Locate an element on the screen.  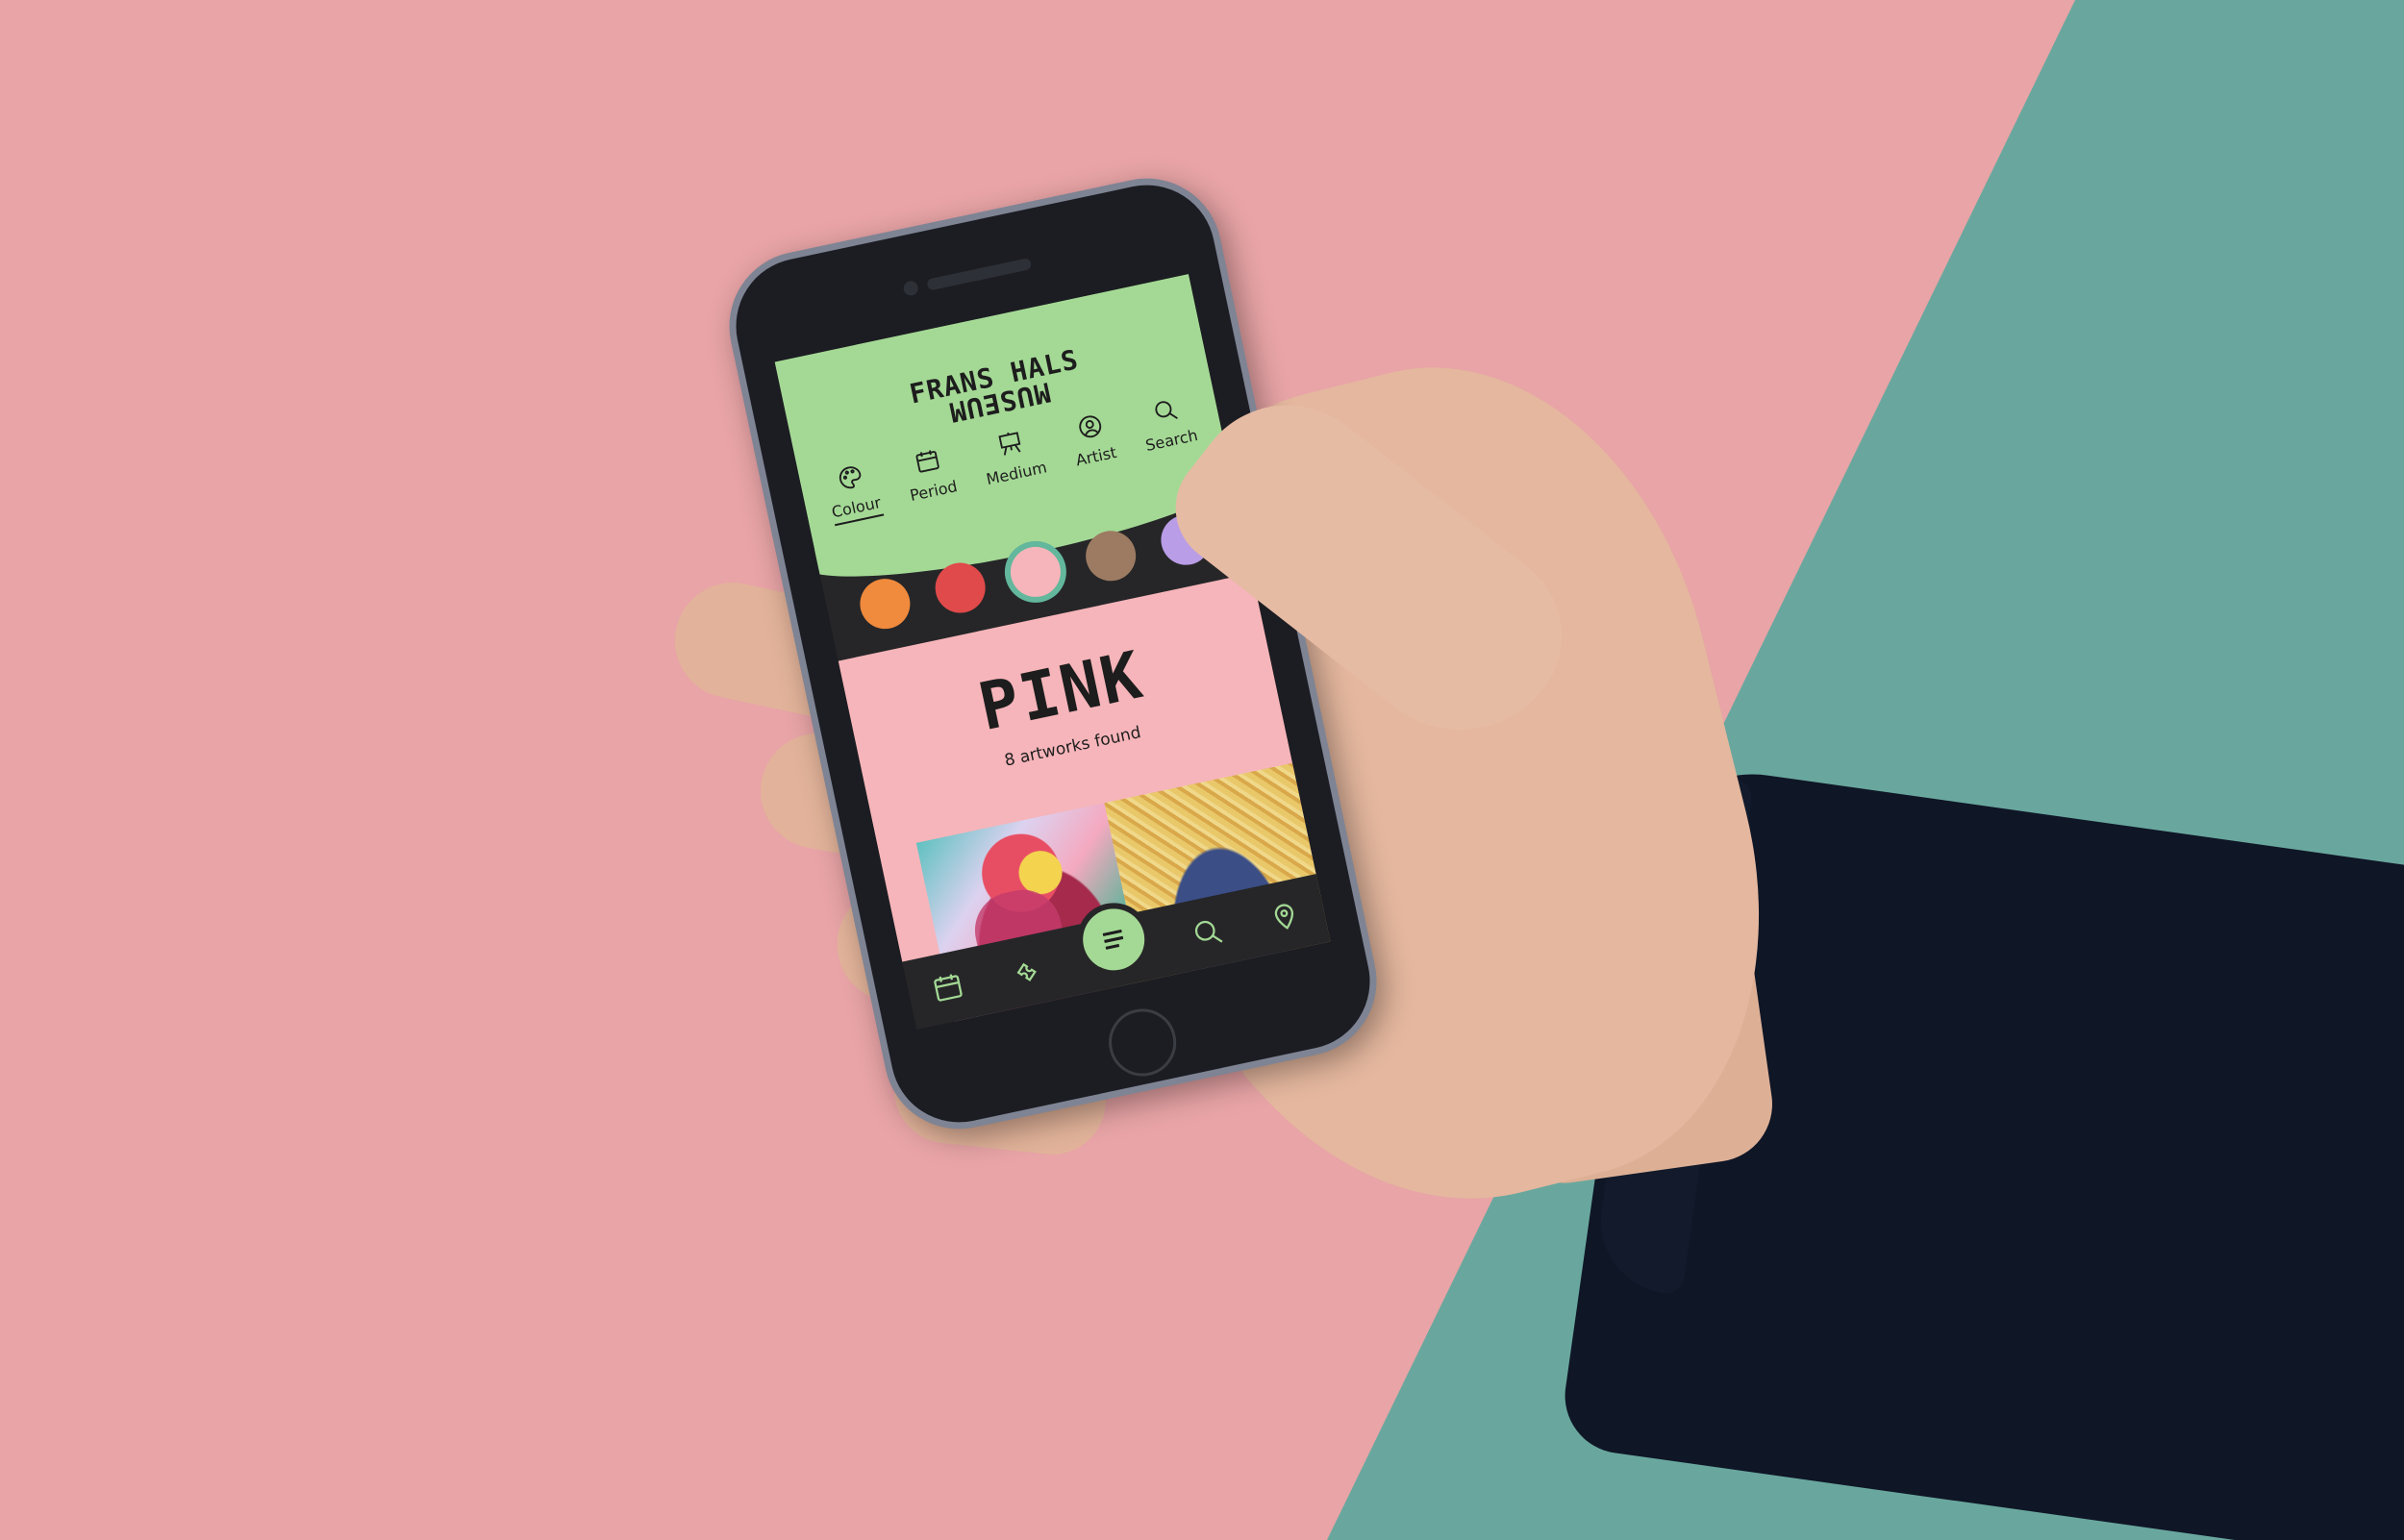
tab-label-search: Search is located at coordinates (1171, 440).